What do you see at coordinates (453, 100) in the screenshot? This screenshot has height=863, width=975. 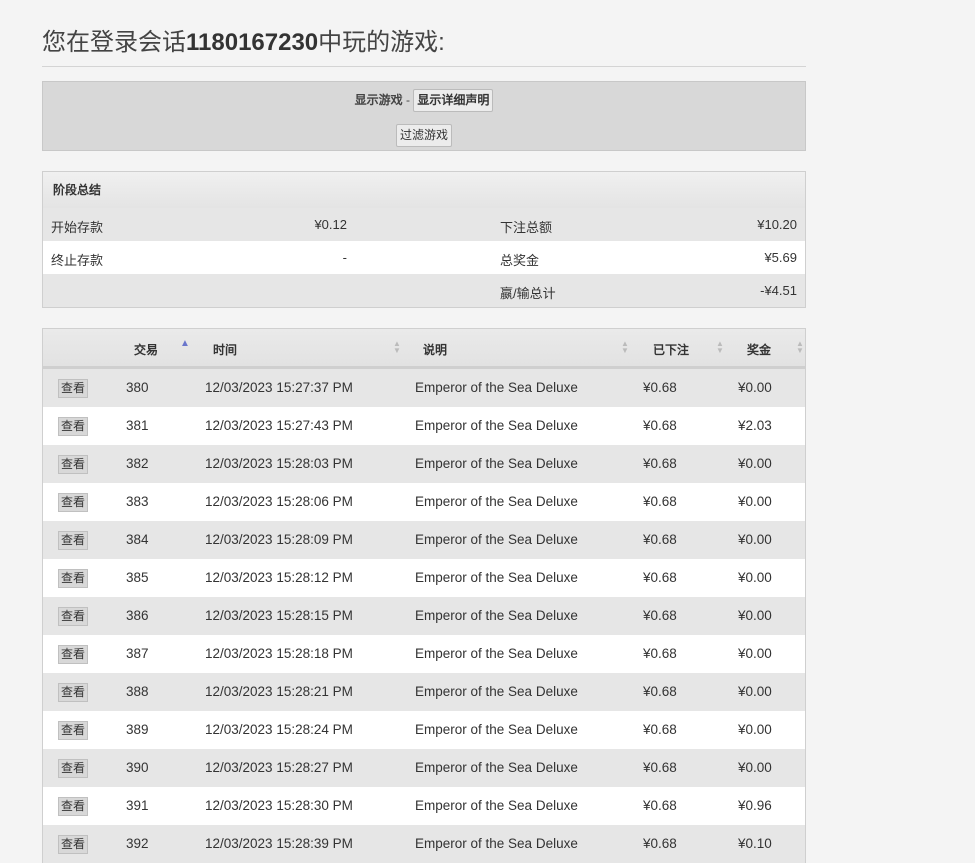 I see `show-details-button: 显示详细声明` at bounding box center [453, 100].